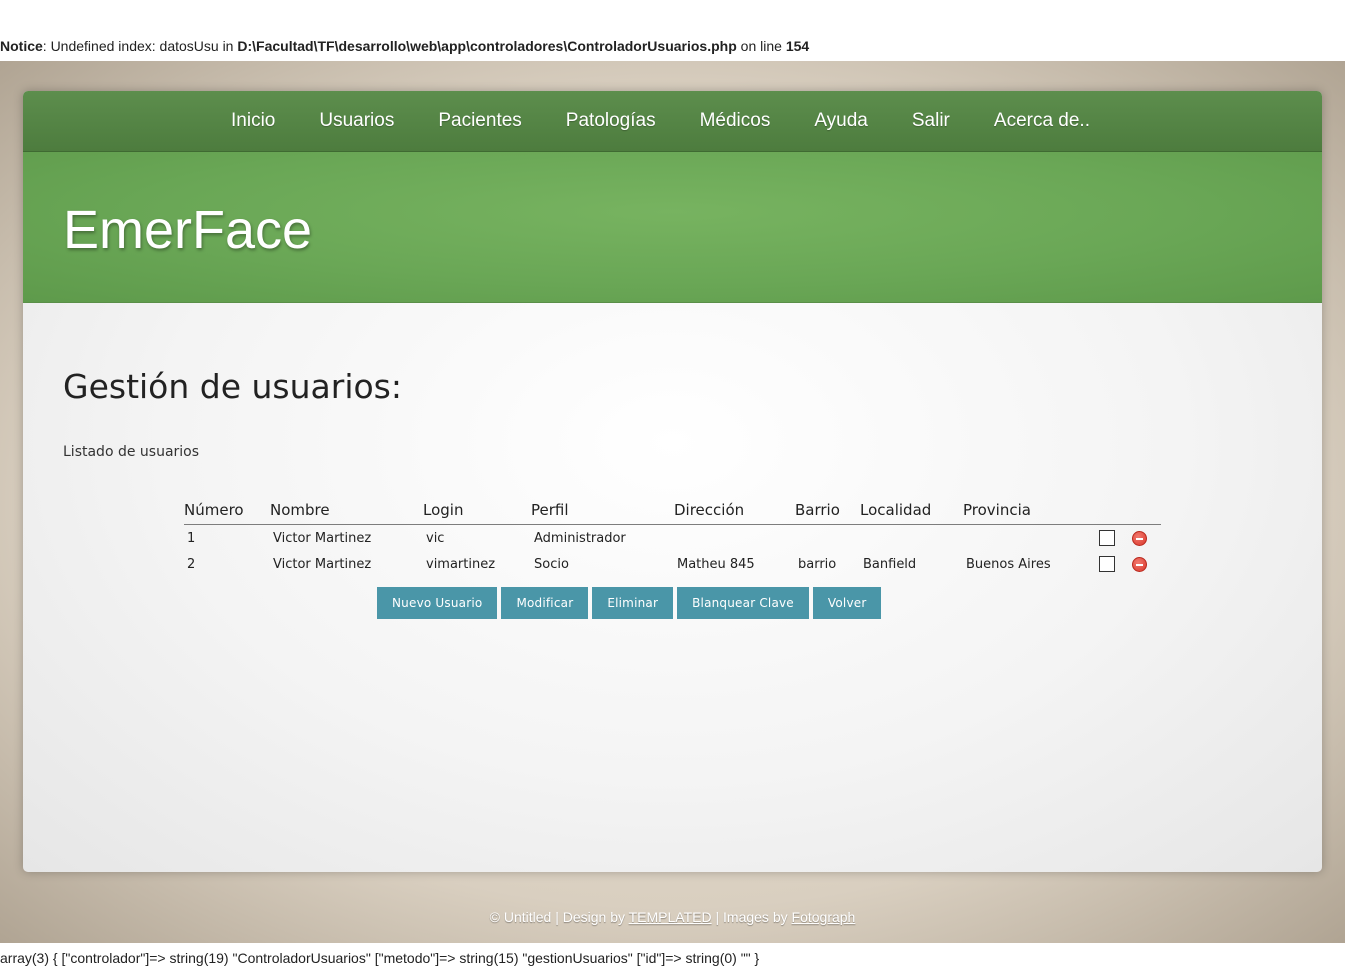 This screenshot has width=1345, height=975. What do you see at coordinates (931, 121) in the screenshot?
I see `nav-item-salir: Salir` at bounding box center [931, 121].